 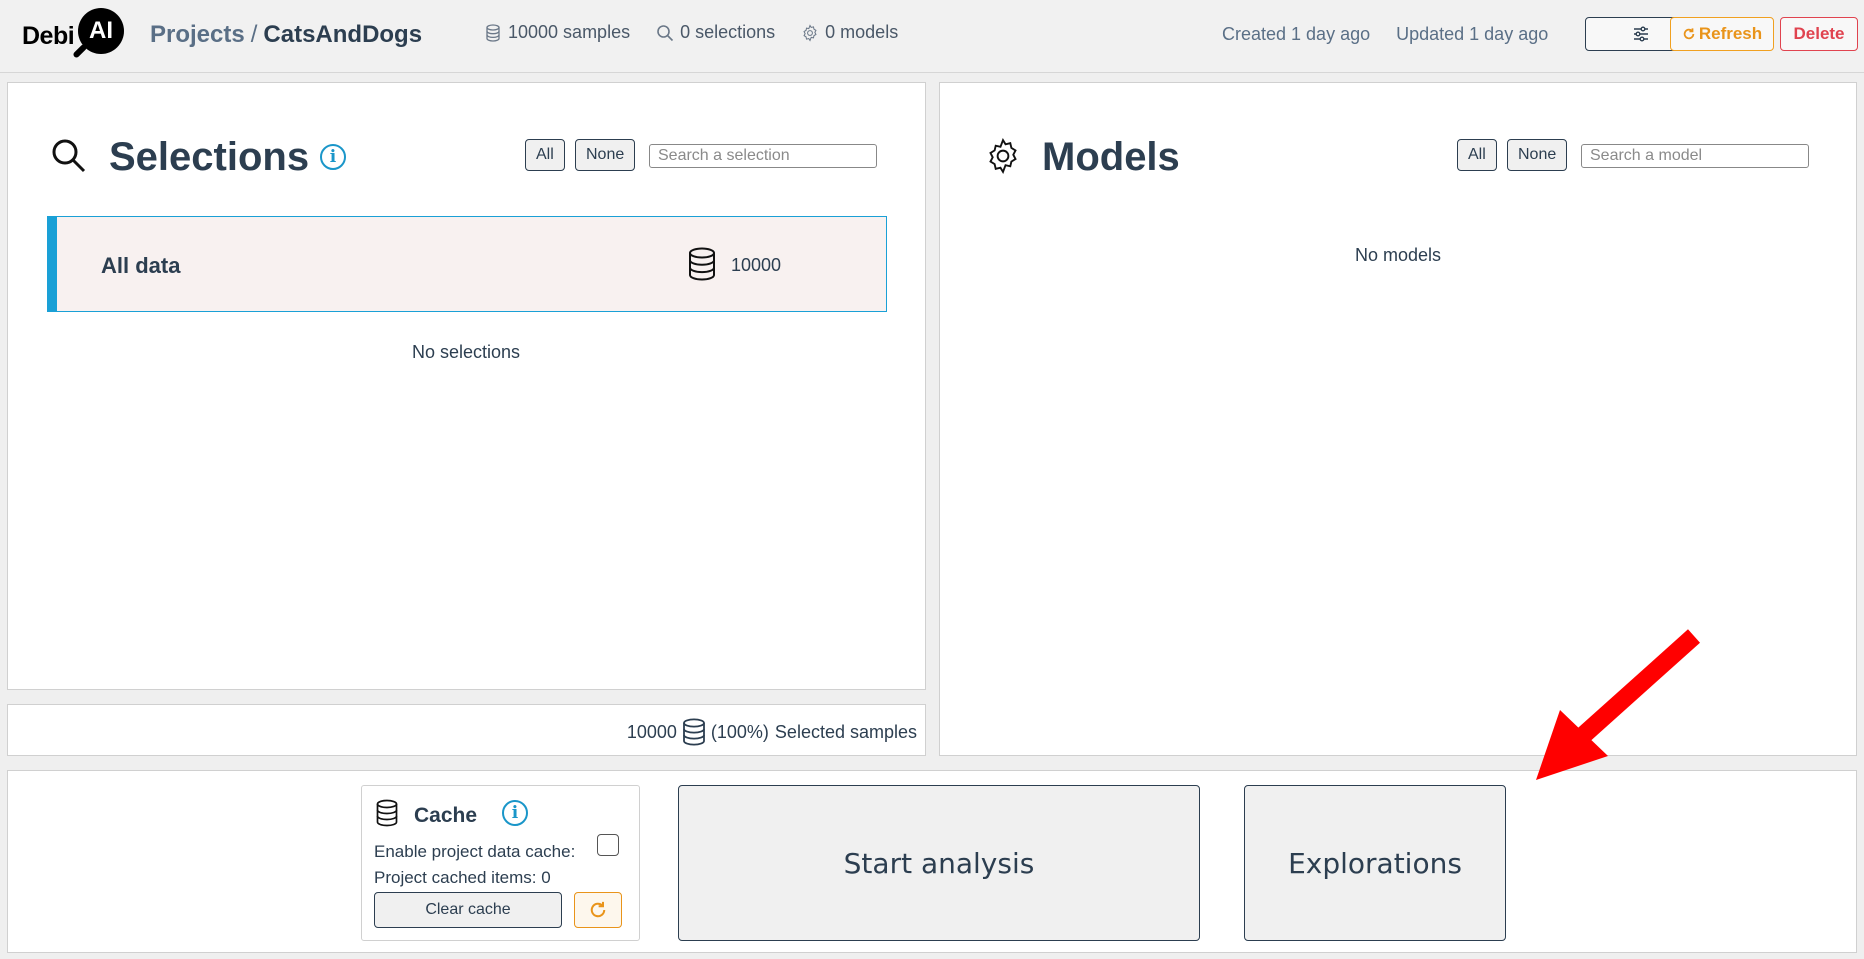 I want to click on cache-enable-checkbox, so click(x=608, y=845).